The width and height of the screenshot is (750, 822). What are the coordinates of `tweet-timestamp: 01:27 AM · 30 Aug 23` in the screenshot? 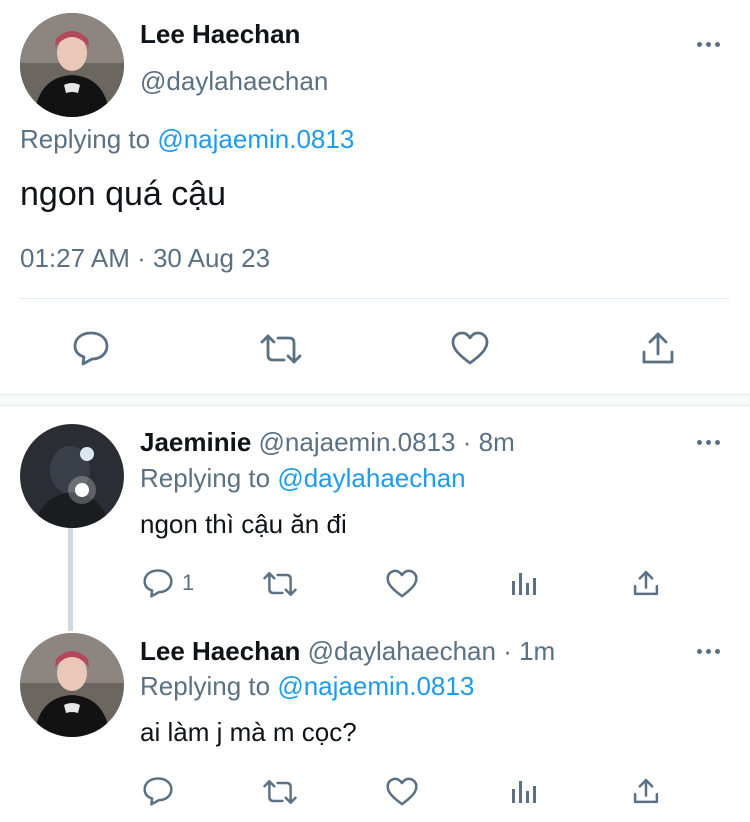 It's located at (145, 258).